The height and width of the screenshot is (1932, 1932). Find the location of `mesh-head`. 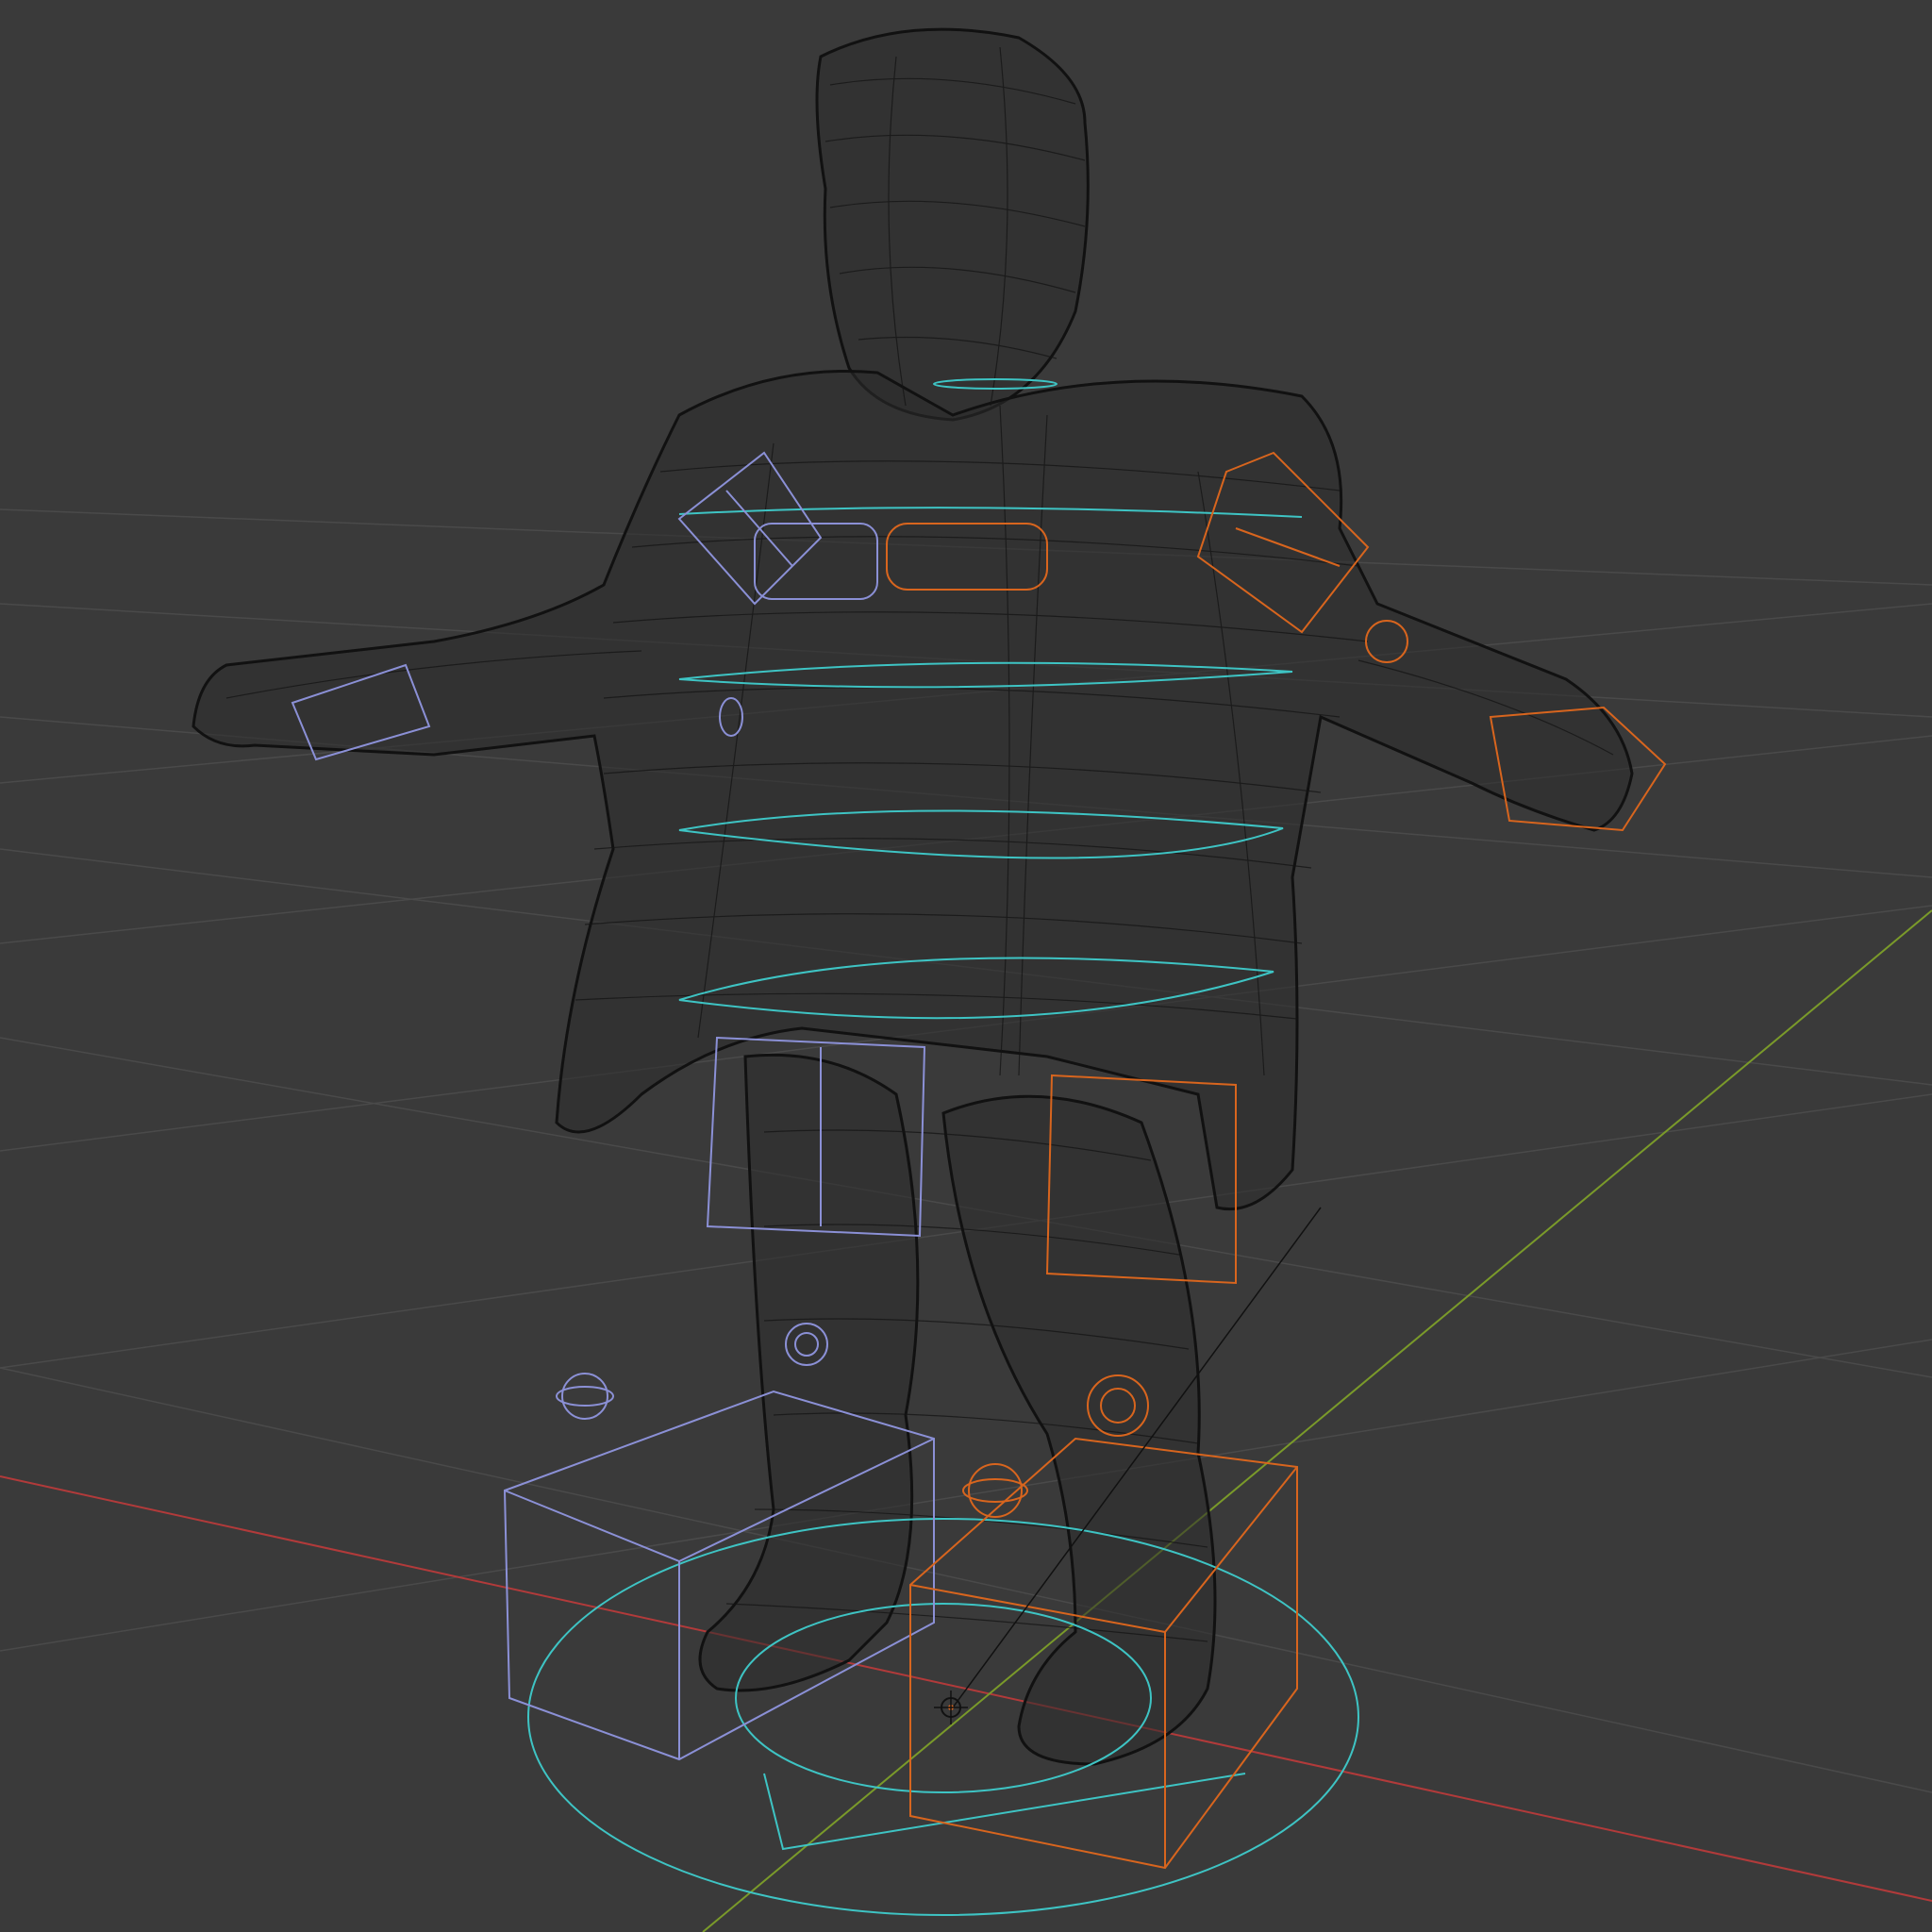

mesh-head is located at coordinates (953, 224).